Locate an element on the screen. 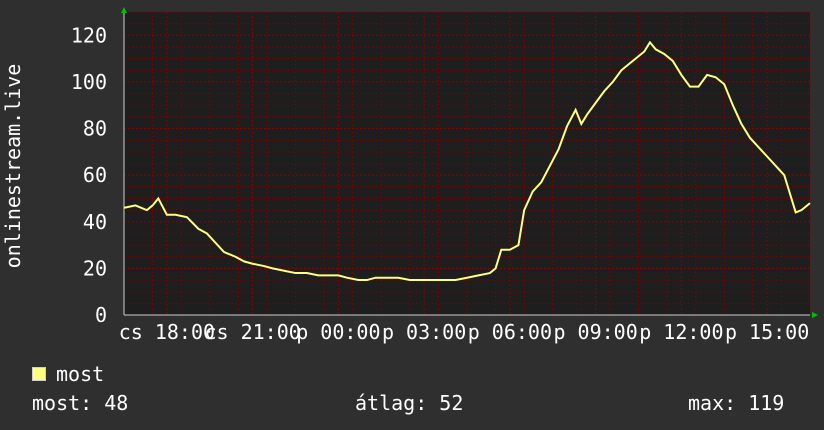 This screenshot has width=824, height=430. y-tick-label: 0 is located at coordinates (101, 315).